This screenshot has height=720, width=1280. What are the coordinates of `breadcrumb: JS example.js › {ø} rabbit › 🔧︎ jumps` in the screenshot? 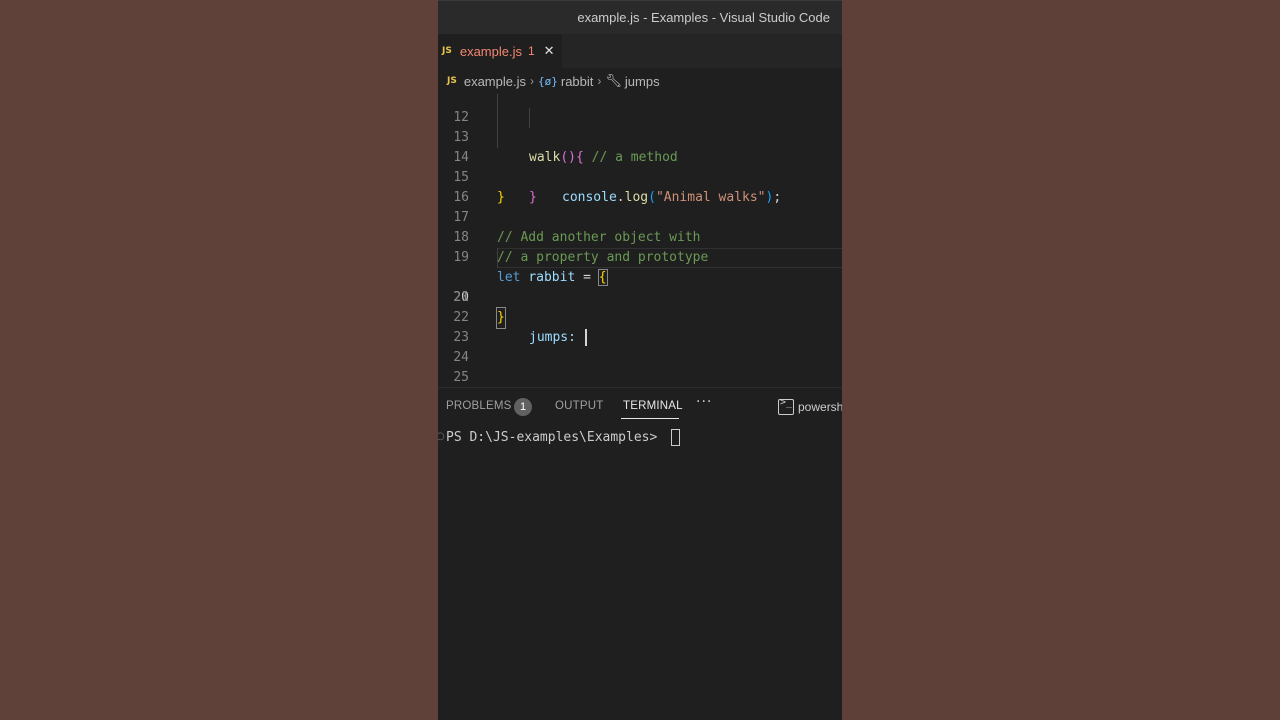 It's located at (640, 81).